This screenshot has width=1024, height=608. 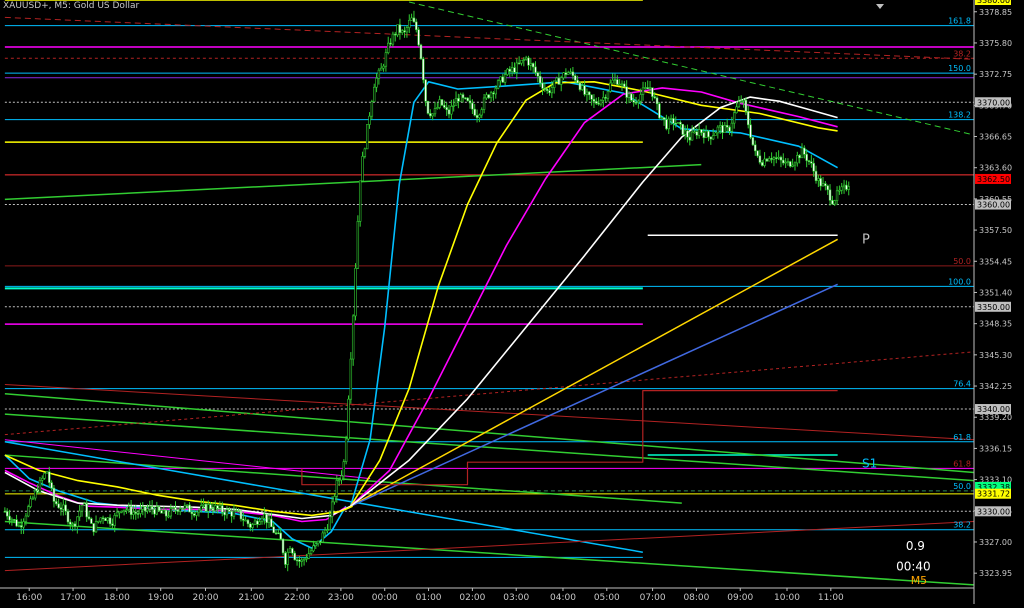 What do you see at coordinates (29, 598) in the screenshot?
I see `time-tick-label: 16:00` at bounding box center [29, 598].